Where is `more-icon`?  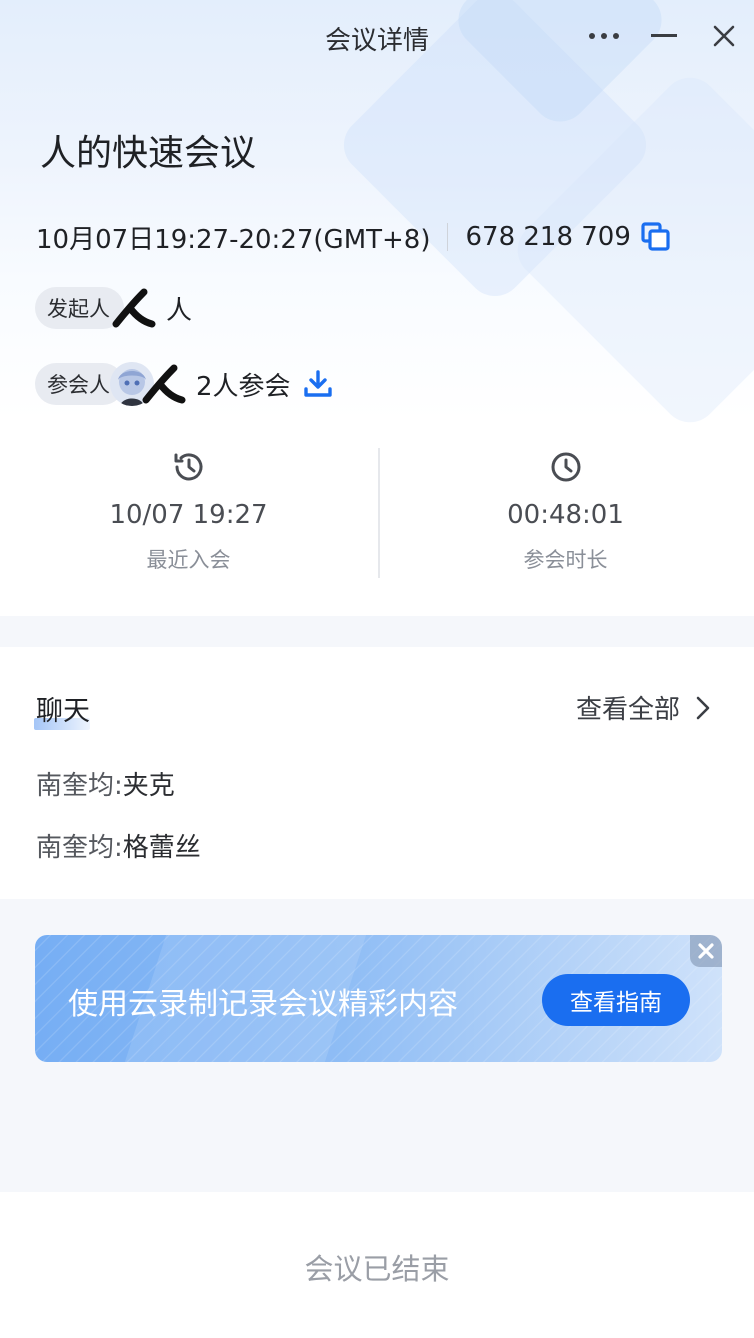 more-icon is located at coordinates (604, 36).